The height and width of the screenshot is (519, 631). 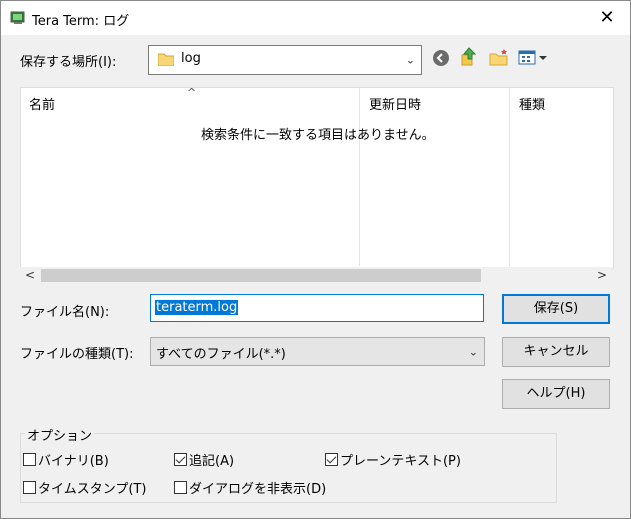 What do you see at coordinates (315, 18) in the screenshot?
I see `title-bar: Tera Term: ログ ✕` at bounding box center [315, 18].